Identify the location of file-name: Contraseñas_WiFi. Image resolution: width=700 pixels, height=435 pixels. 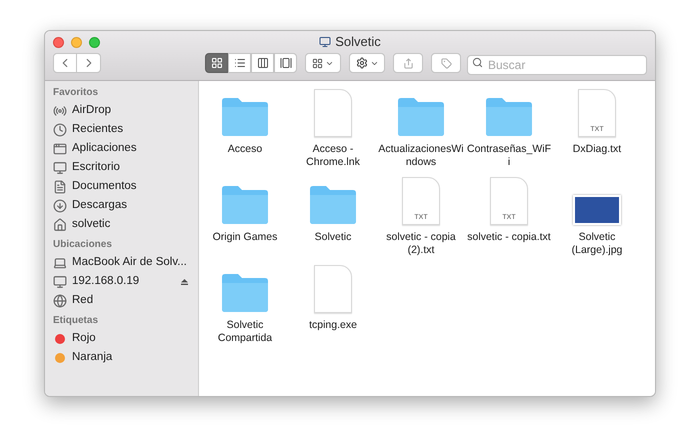
(509, 156).